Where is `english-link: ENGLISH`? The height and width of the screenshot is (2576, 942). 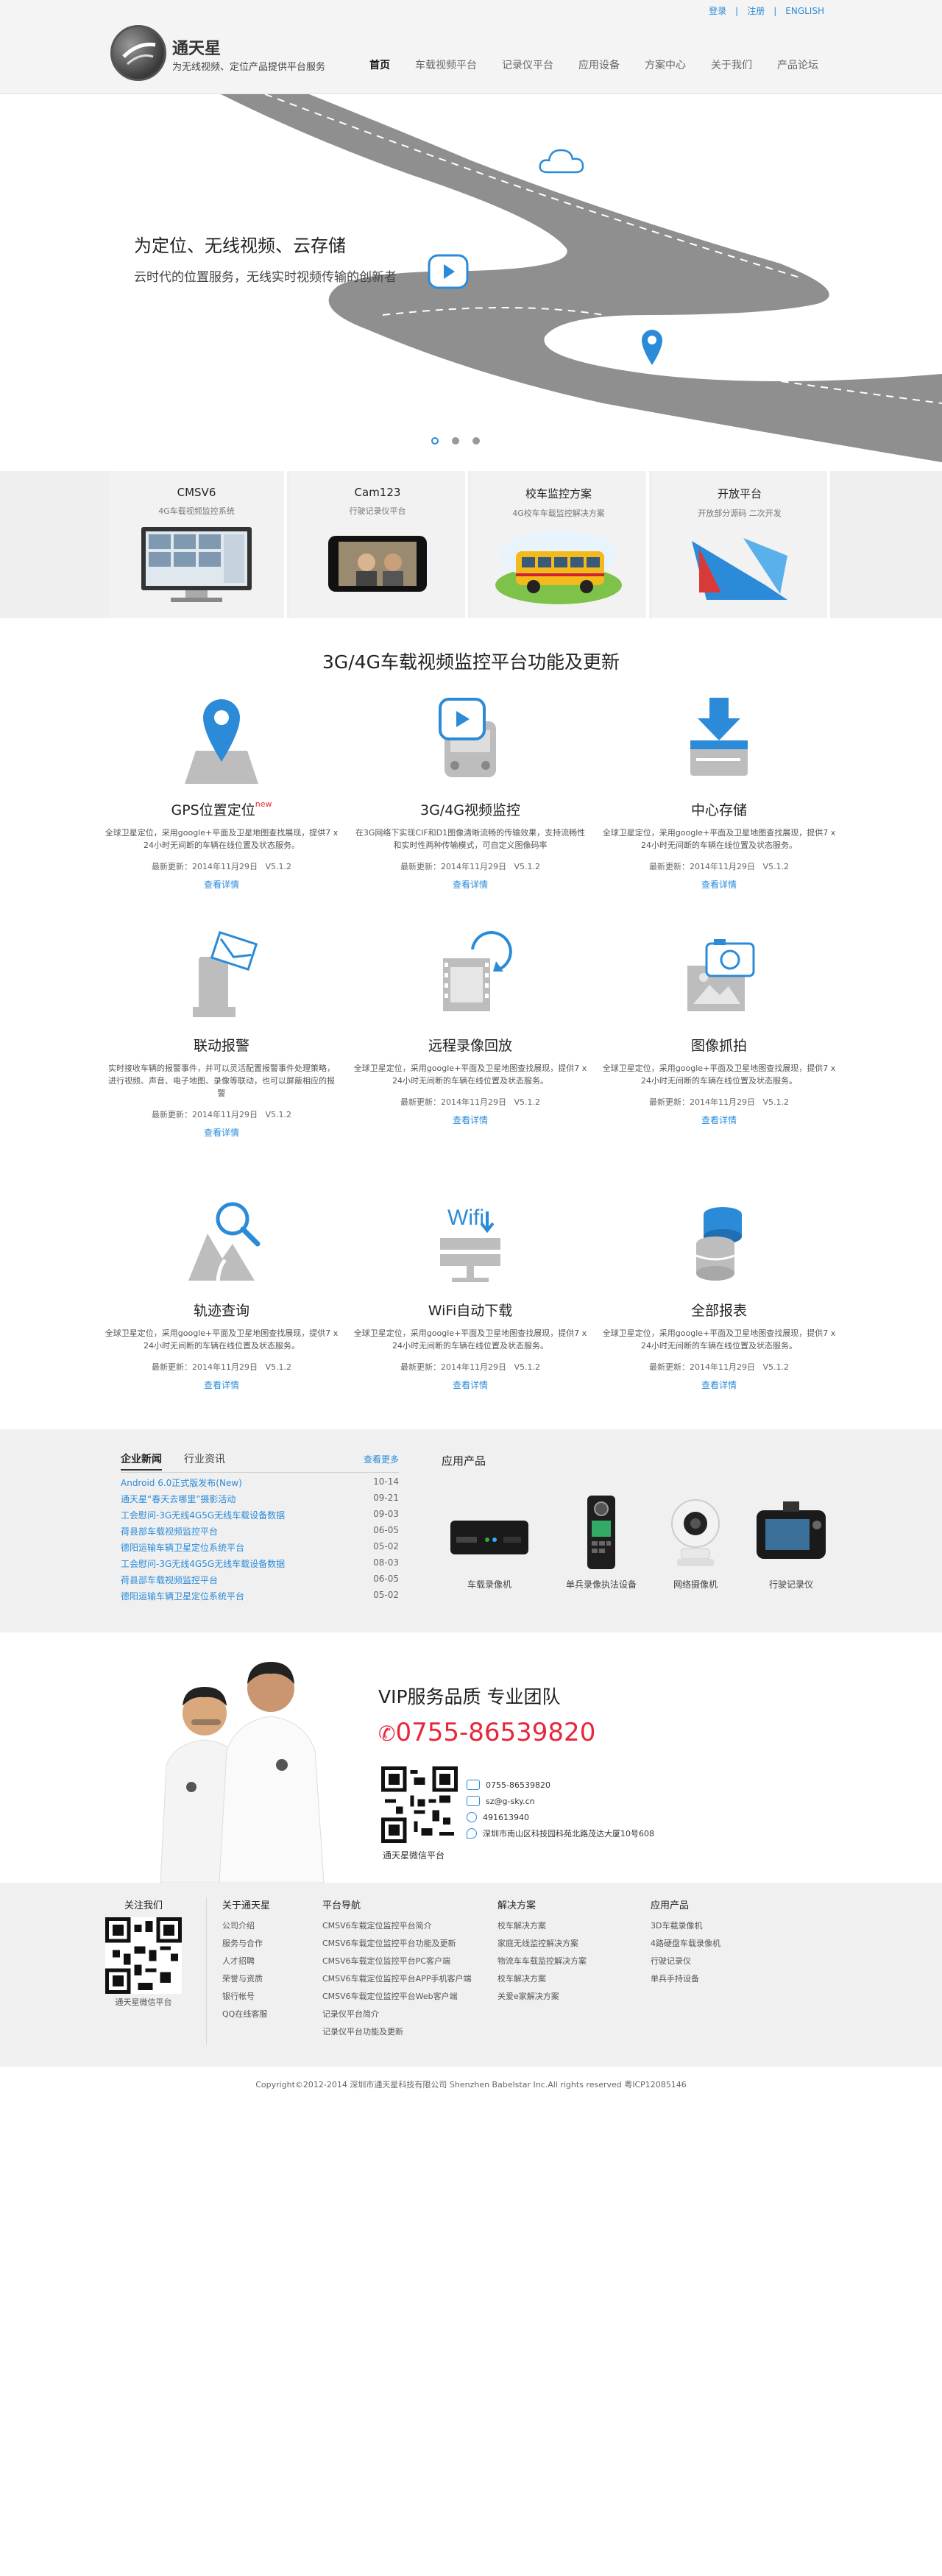
english-link: ENGLISH is located at coordinates (804, 11).